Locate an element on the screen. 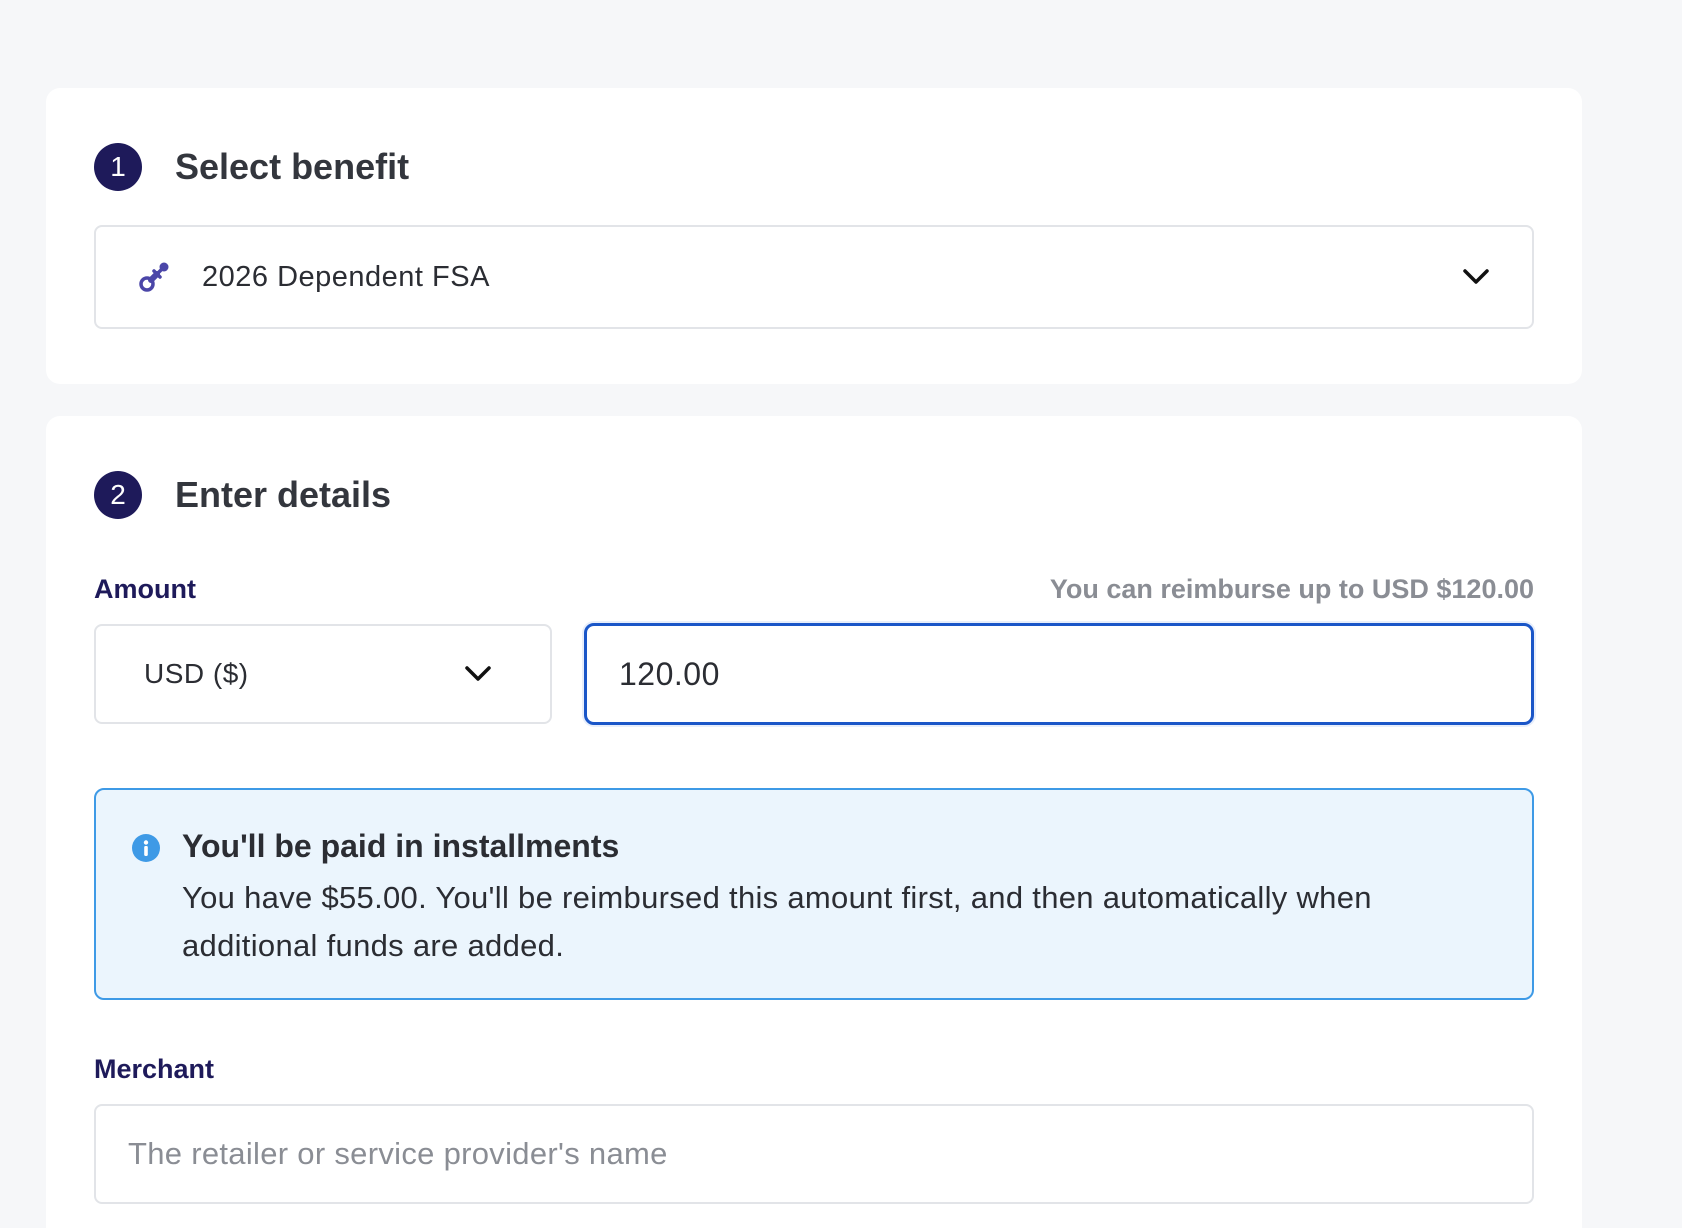 The height and width of the screenshot is (1228, 1682). step-1-header: 1 Select benefit is located at coordinates (251, 167).